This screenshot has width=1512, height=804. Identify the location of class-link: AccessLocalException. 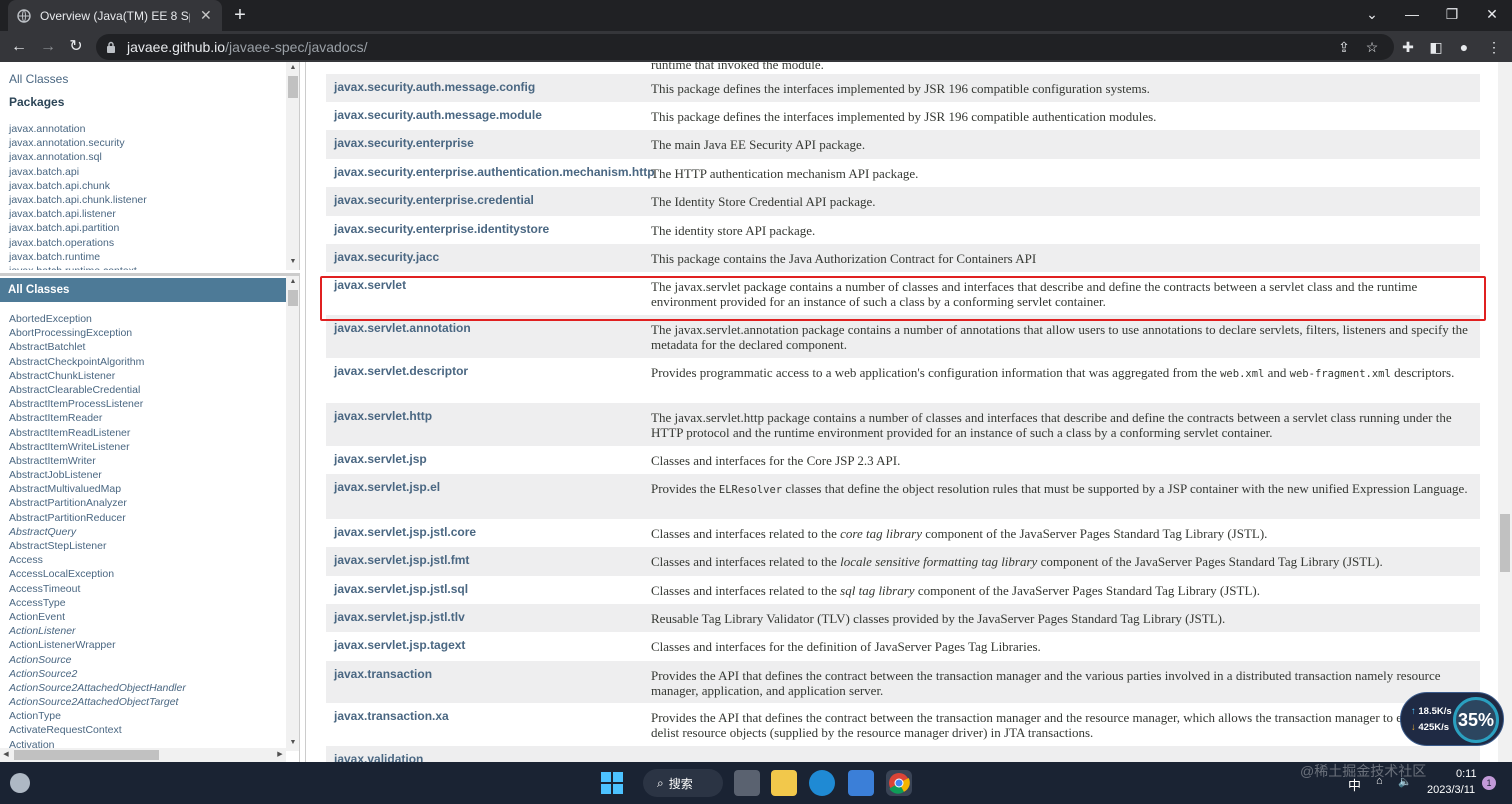
(97, 574).